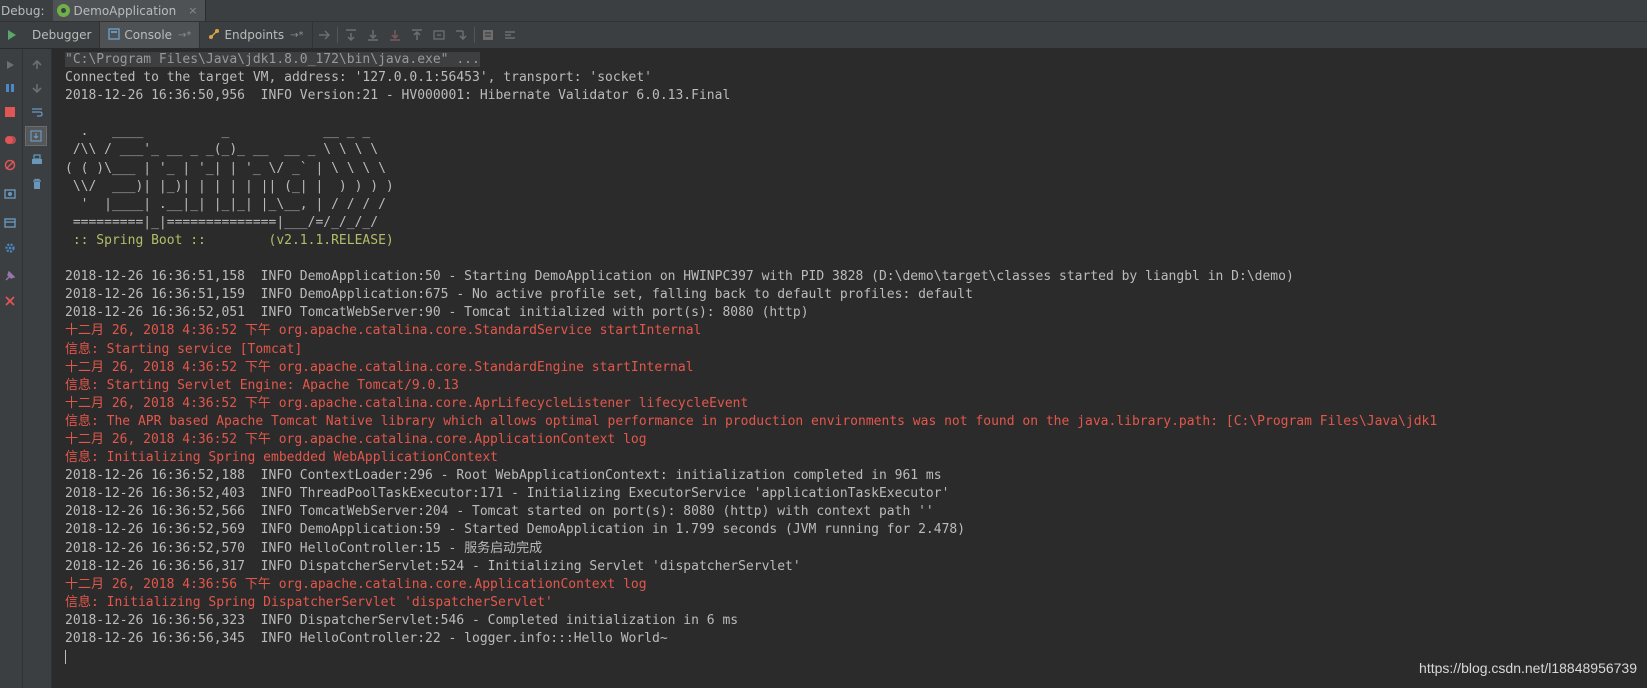  What do you see at coordinates (214, 35) in the screenshot?
I see `endpoints-tab-icon` at bounding box center [214, 35].